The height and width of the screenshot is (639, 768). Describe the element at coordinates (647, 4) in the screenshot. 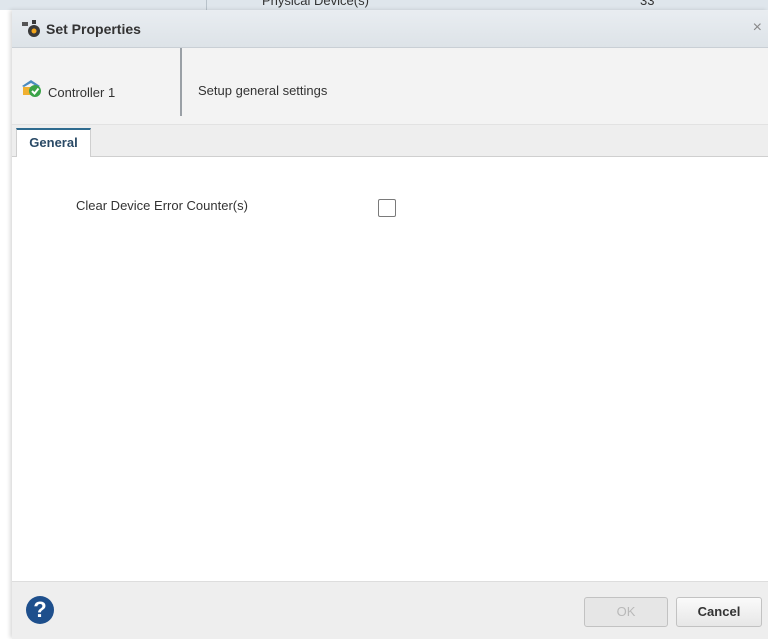

I see `background-row-count: 33` at that location.